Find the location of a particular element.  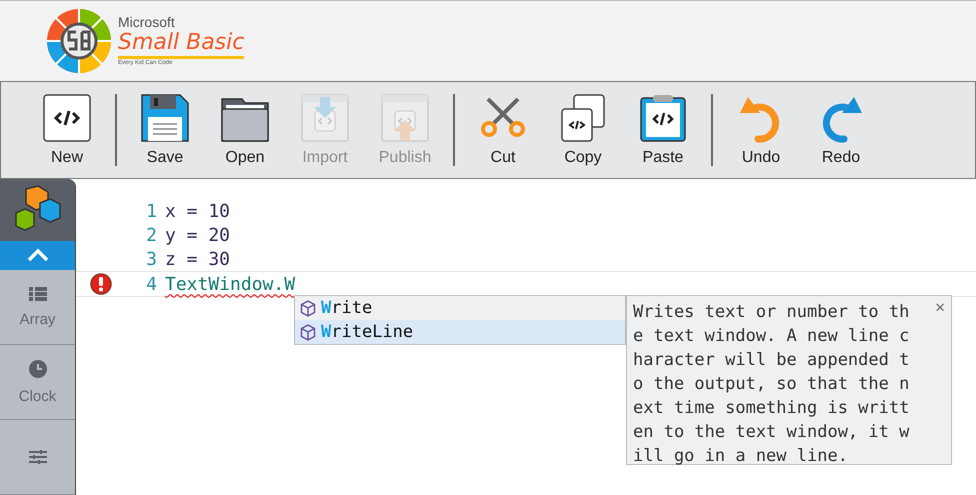

save-button: Save is located at coordinates (165, 130).